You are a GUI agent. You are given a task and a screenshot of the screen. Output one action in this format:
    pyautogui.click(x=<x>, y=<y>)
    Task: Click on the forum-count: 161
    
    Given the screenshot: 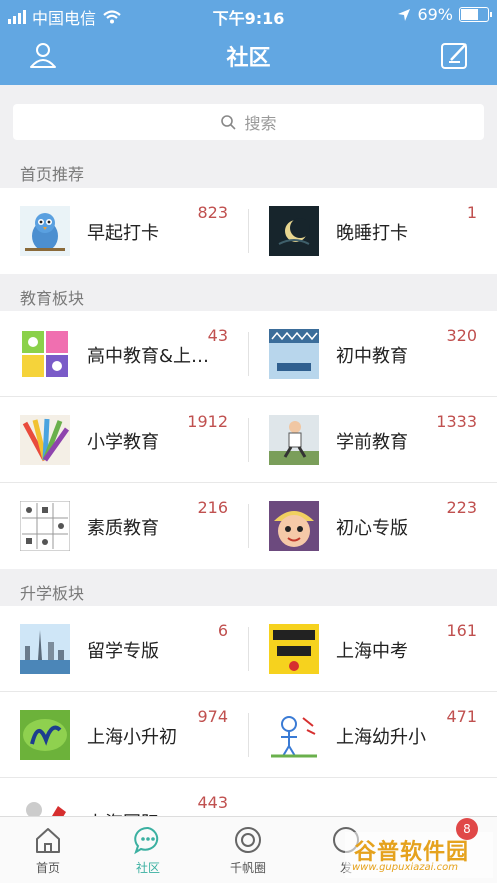 What is the action you would take?
    pyautogui.click(x=461, y=630)
    